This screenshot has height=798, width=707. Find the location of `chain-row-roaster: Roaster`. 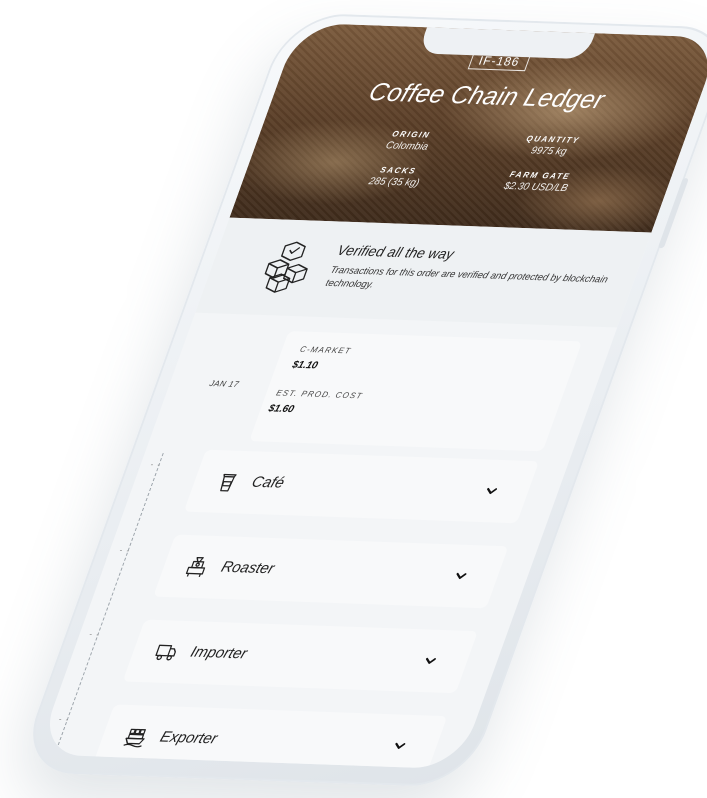

chain-row-roaster: Roaster is located at coordinates (331, 571).